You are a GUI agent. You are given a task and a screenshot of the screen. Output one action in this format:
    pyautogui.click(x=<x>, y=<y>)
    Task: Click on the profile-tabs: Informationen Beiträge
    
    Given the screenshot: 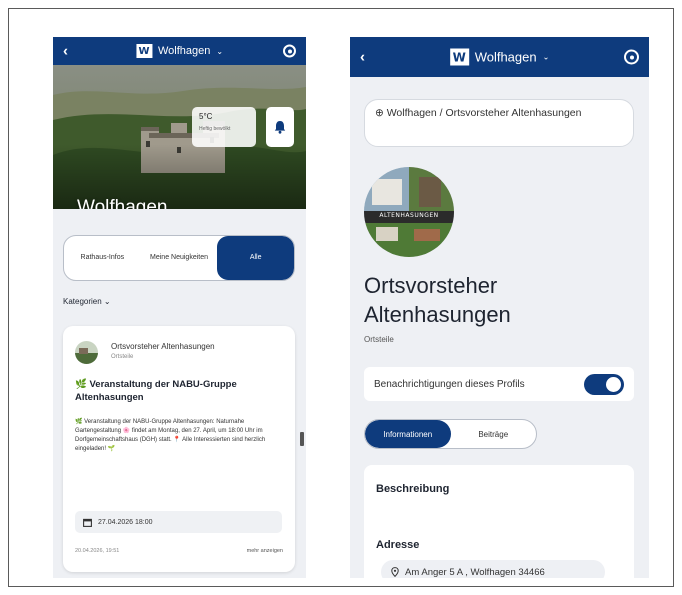 What is the action you would take?
    pyautogui.click(x=450, y=434)
    